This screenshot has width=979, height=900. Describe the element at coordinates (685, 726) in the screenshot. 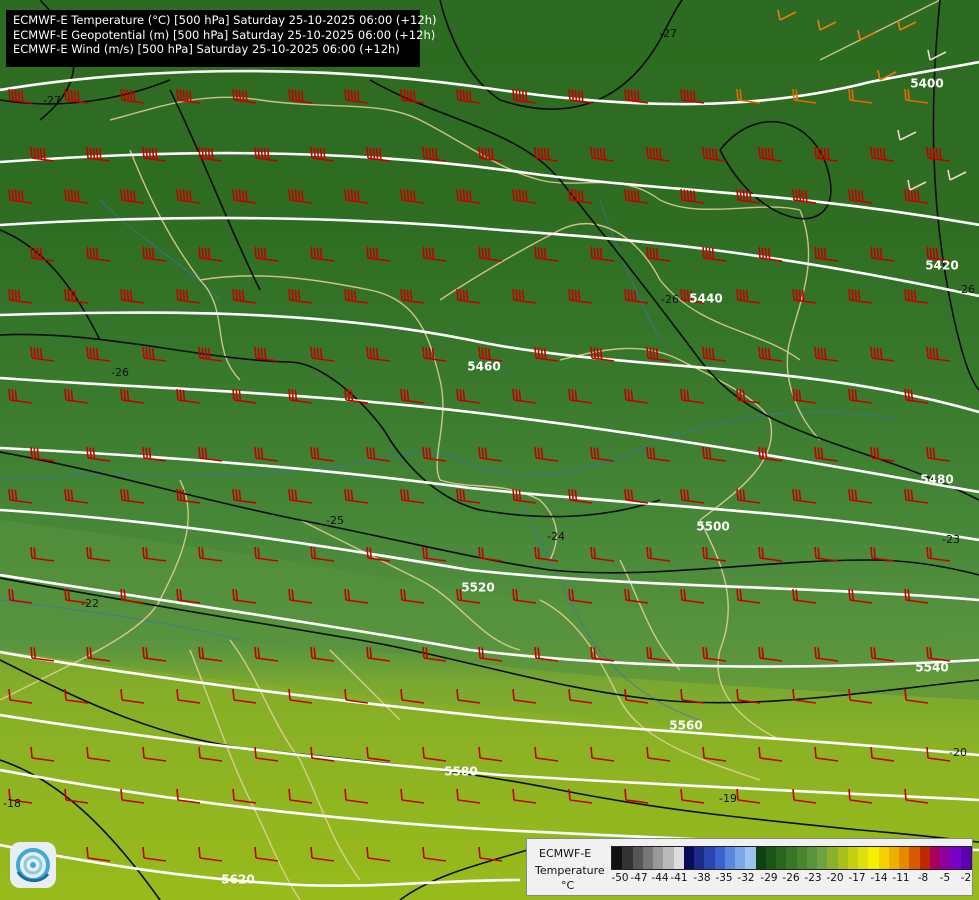

I see `geopotential-label: 5560` at that location.